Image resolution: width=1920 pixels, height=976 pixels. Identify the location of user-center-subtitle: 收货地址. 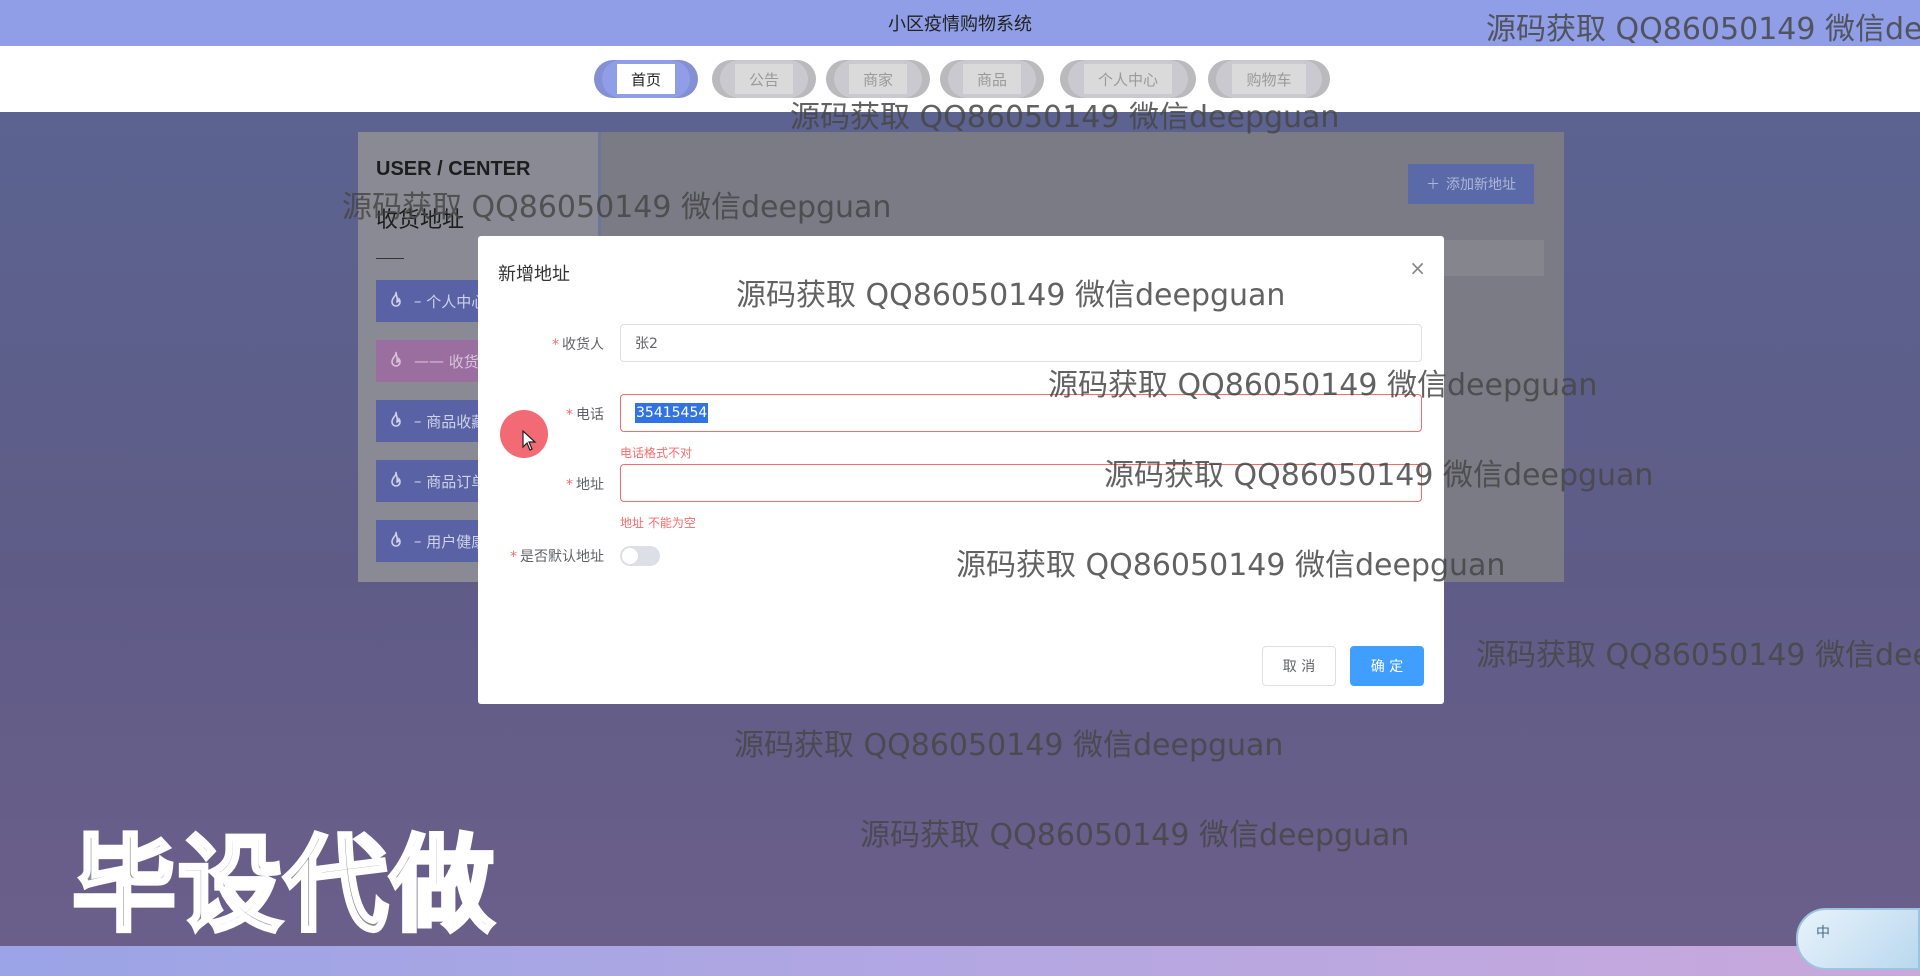
(420, 220).